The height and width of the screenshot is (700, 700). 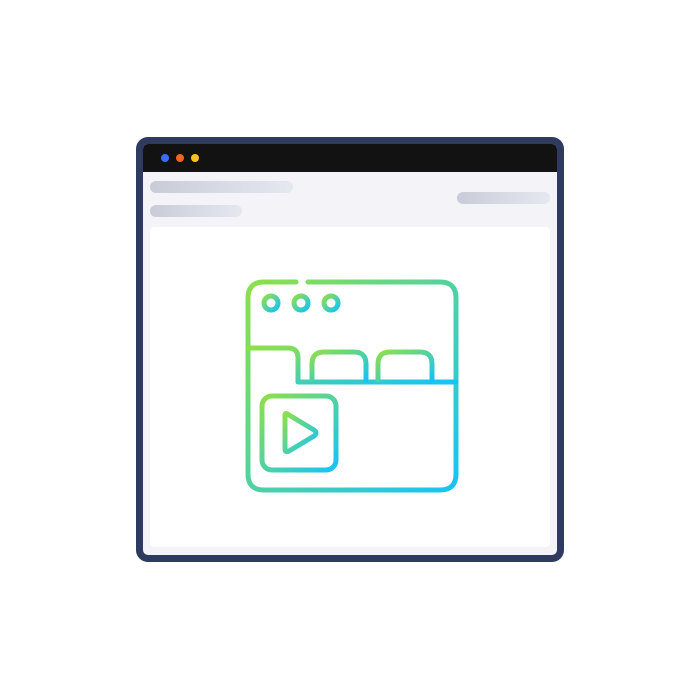 I want to click on window-minimize-dot, so click(x=180, y=158).